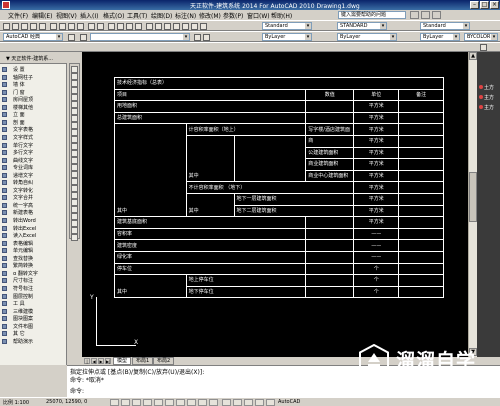 Image resolution: width=500 pixels, height=406 pixels. Describe the element at coordinates (367, 37) in the screenshot. I see `linetype-dropdown: ByLayer` at that location.